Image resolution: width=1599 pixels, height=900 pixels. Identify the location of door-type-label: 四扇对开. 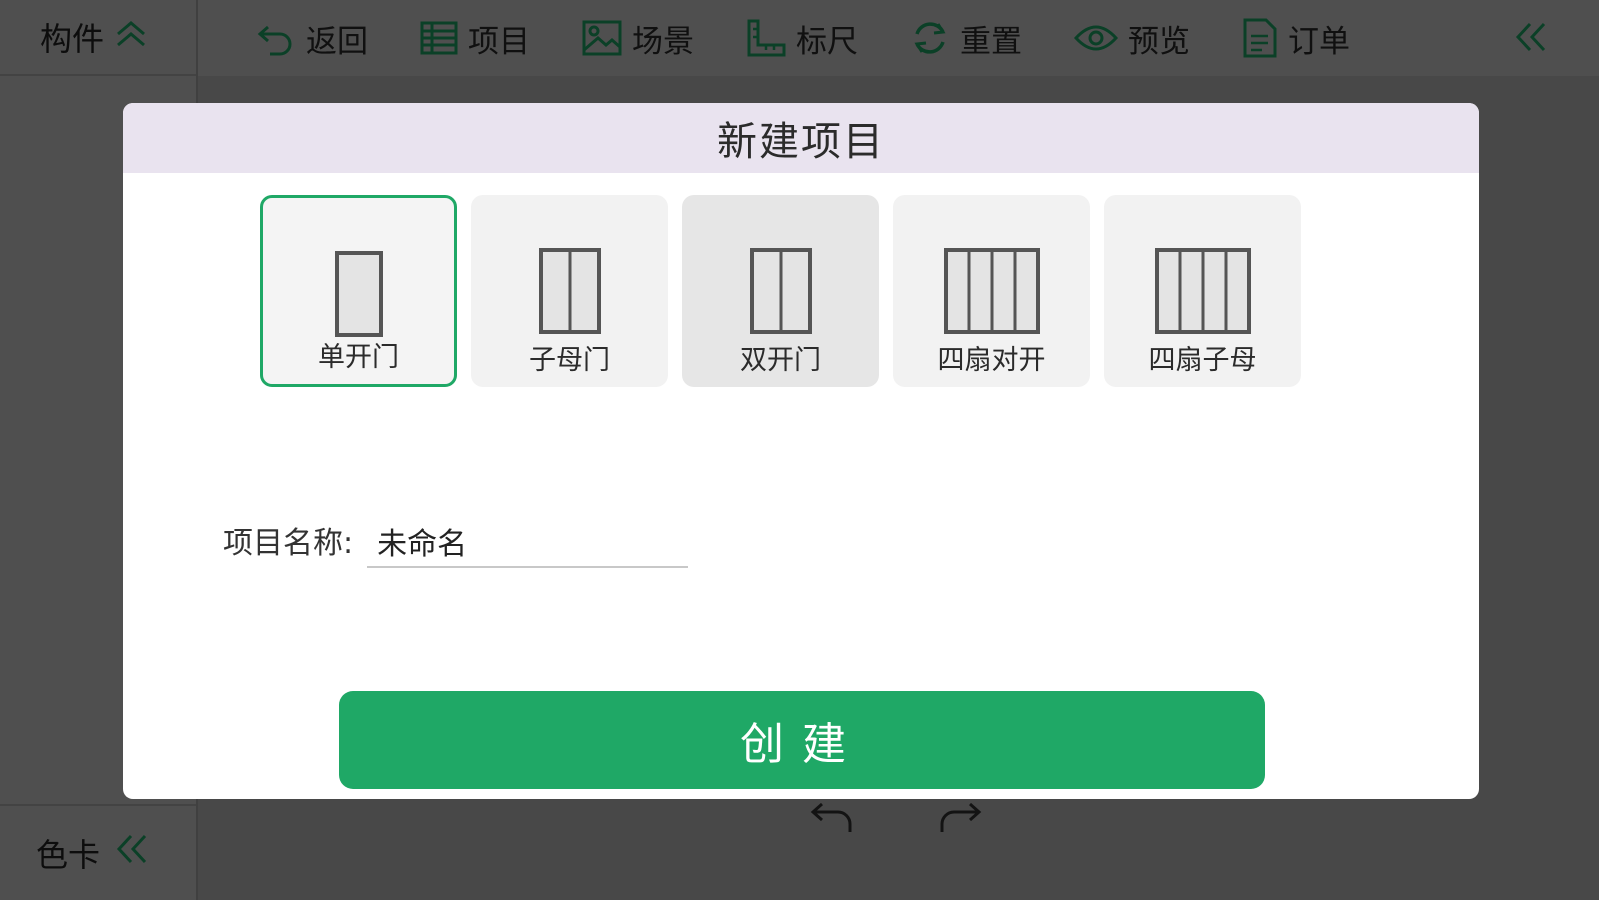
(991, 360).